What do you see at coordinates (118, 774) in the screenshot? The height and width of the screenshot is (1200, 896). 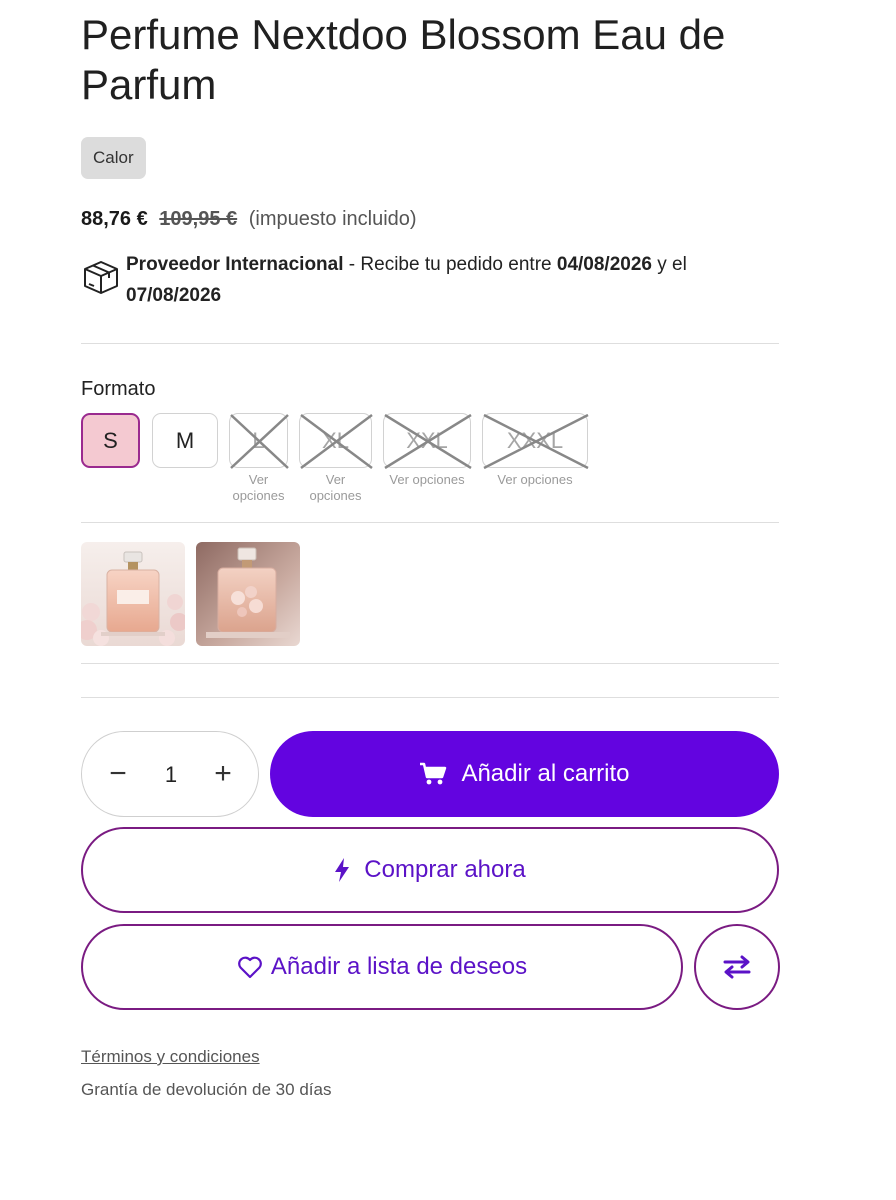 I see `decrease-quantity-button: −` at bounding box center [118, 774].